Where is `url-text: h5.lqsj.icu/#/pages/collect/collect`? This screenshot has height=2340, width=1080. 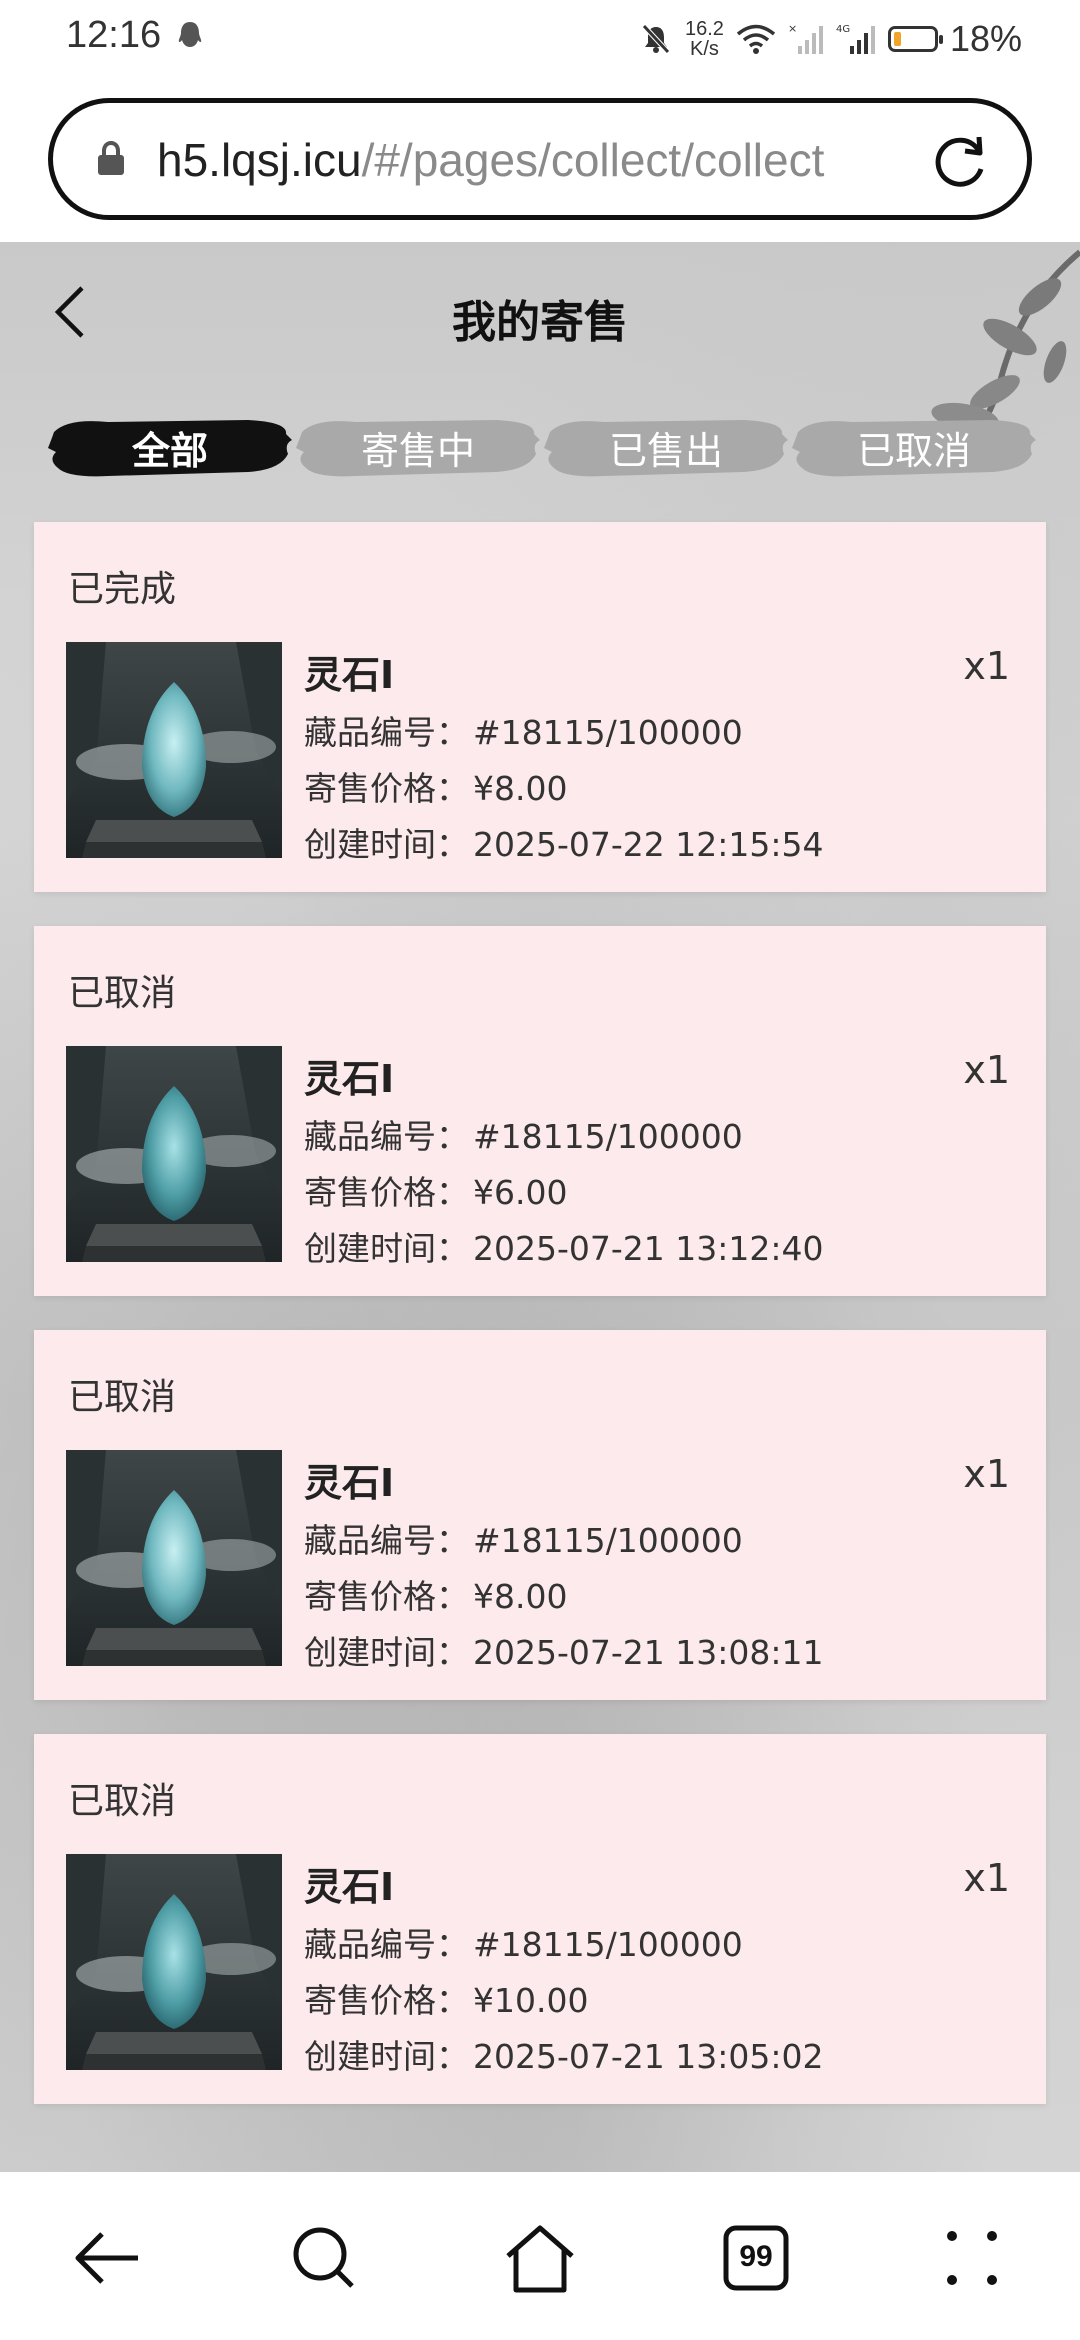 url-text: h5.lqsj.icu/#/pages/collect/collect is located at coordinates (490, 160).